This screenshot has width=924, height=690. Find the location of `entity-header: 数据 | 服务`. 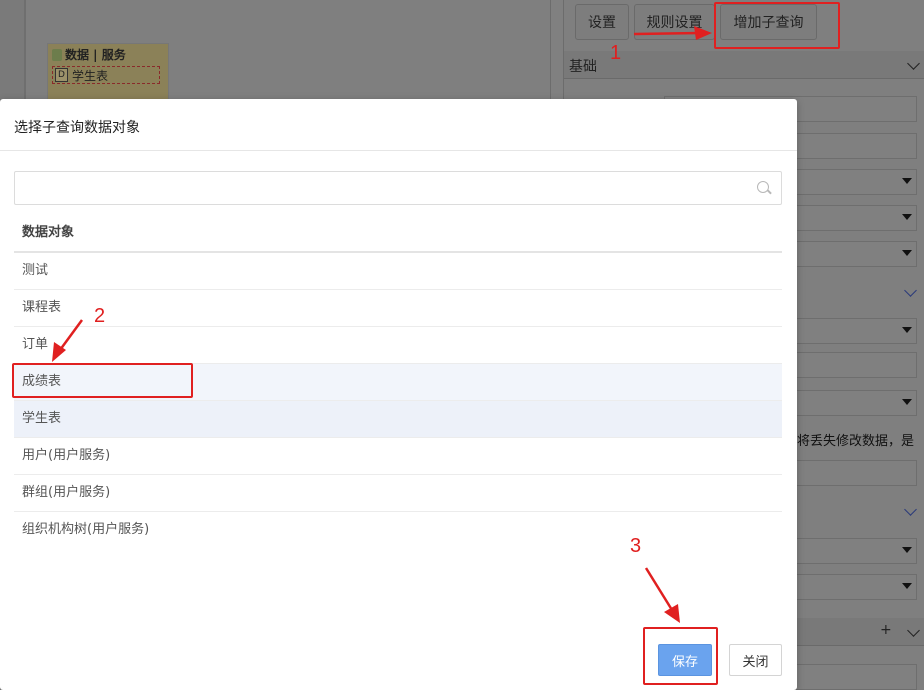

entity-header: 数据 | 服务 is located at coordinates (89, 54).